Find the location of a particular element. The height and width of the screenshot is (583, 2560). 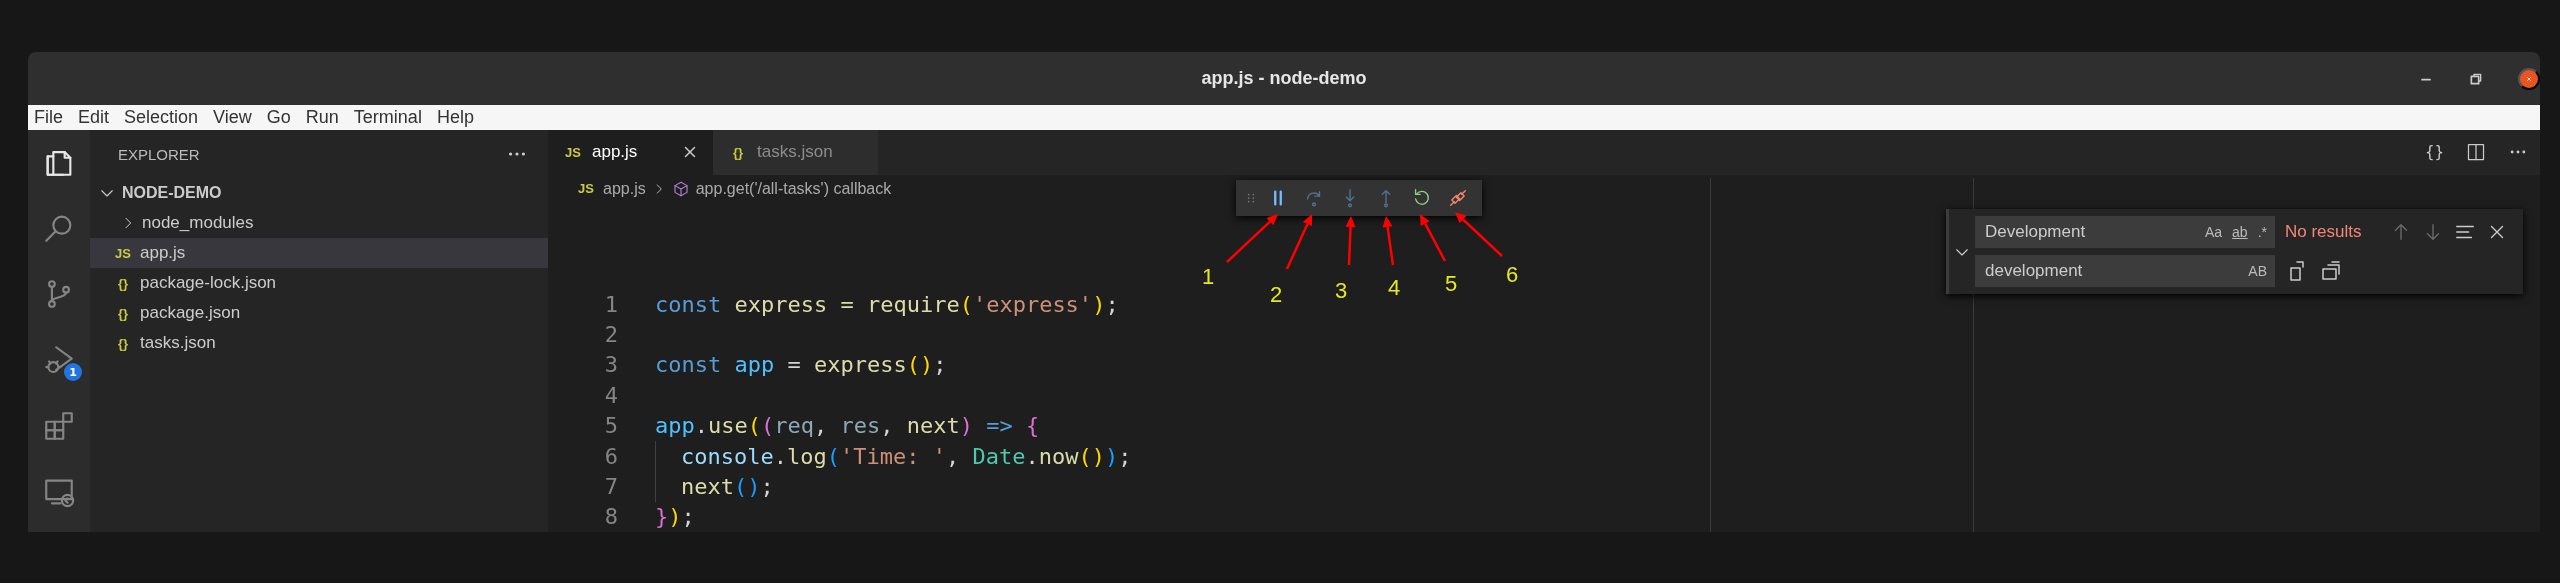

annotation-number: 1 is located at coordinates (1208, 277).